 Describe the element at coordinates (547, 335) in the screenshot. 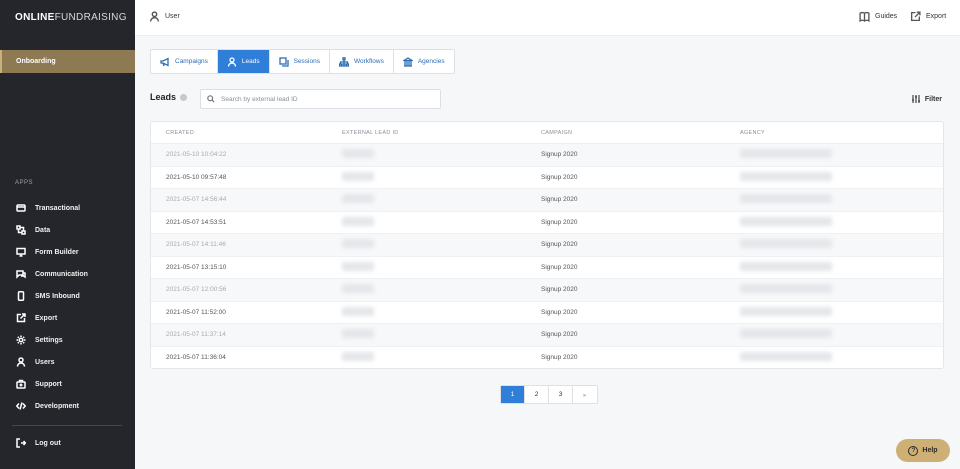

I see `table-row: 2021-05-07 11:37:14 Signup 2020` at that location.